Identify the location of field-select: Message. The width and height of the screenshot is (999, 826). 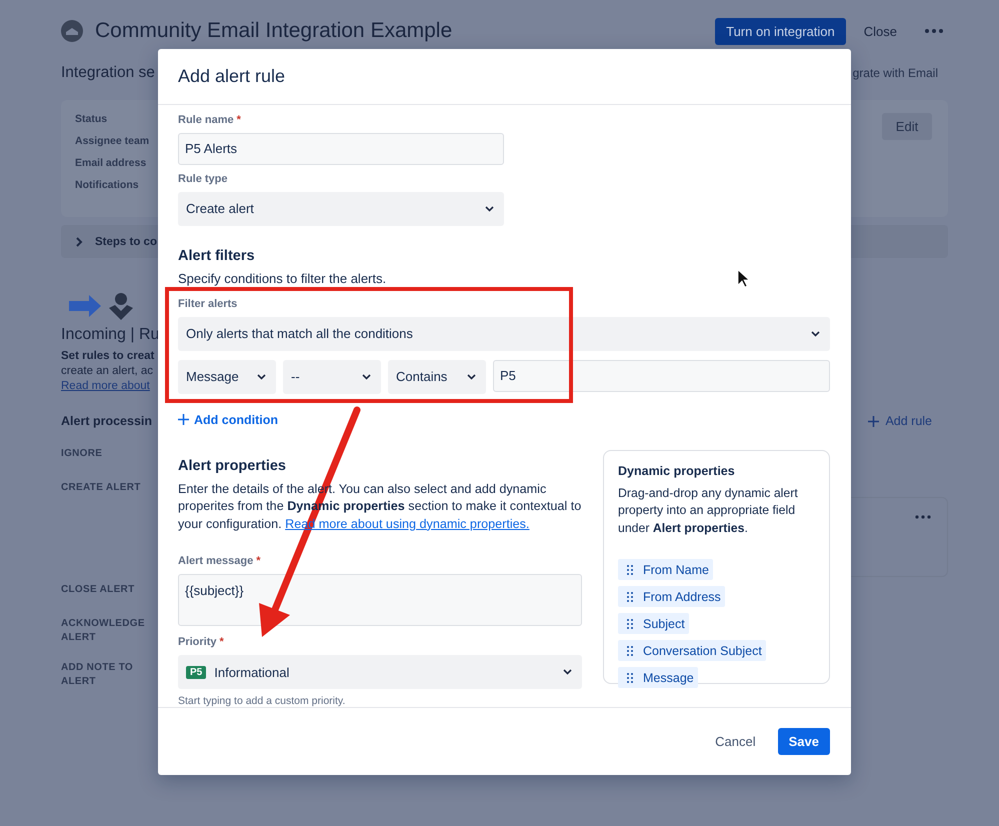
(227, 377).